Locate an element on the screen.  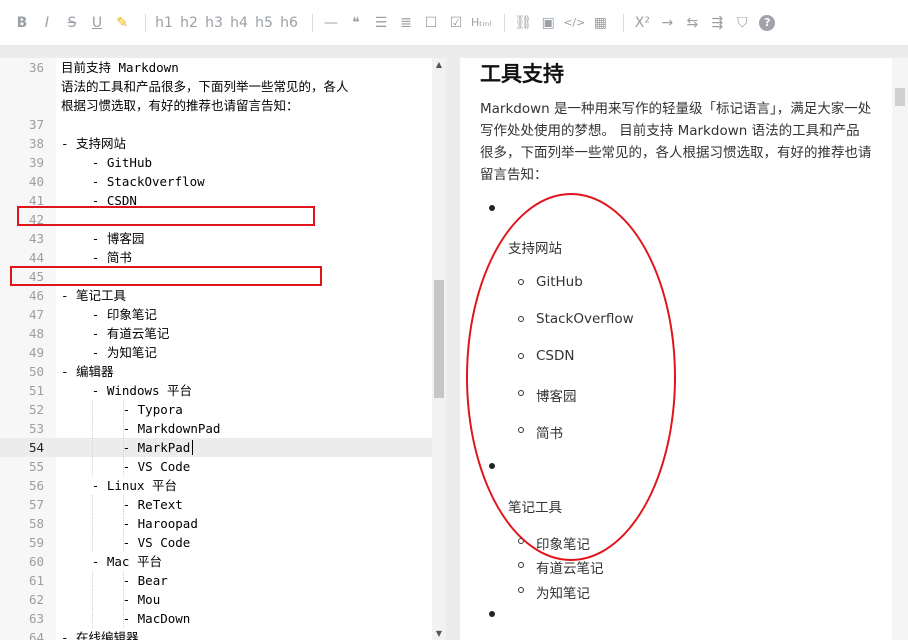
h2-button: h2 is located at coordinates (189, 23).